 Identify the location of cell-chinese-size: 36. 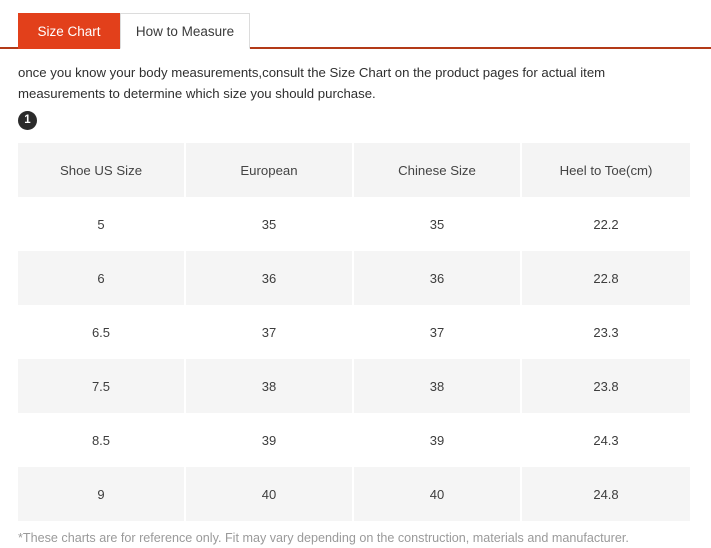
(438, 278).